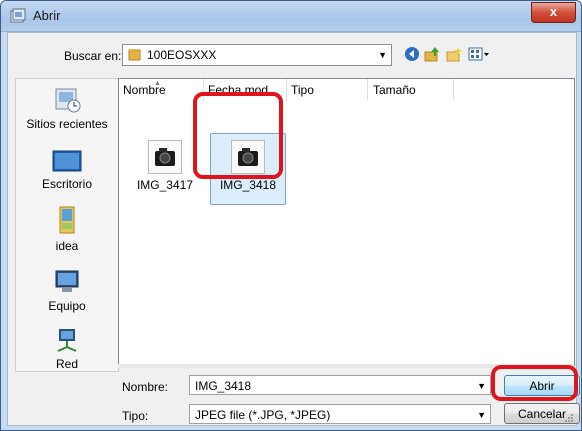 Image resolution: width=582 pixels, height=431 pixels. Describe the element at coordinates (165, 157) in the screenshot. I see `camera-thumbnail-icon` at that location.